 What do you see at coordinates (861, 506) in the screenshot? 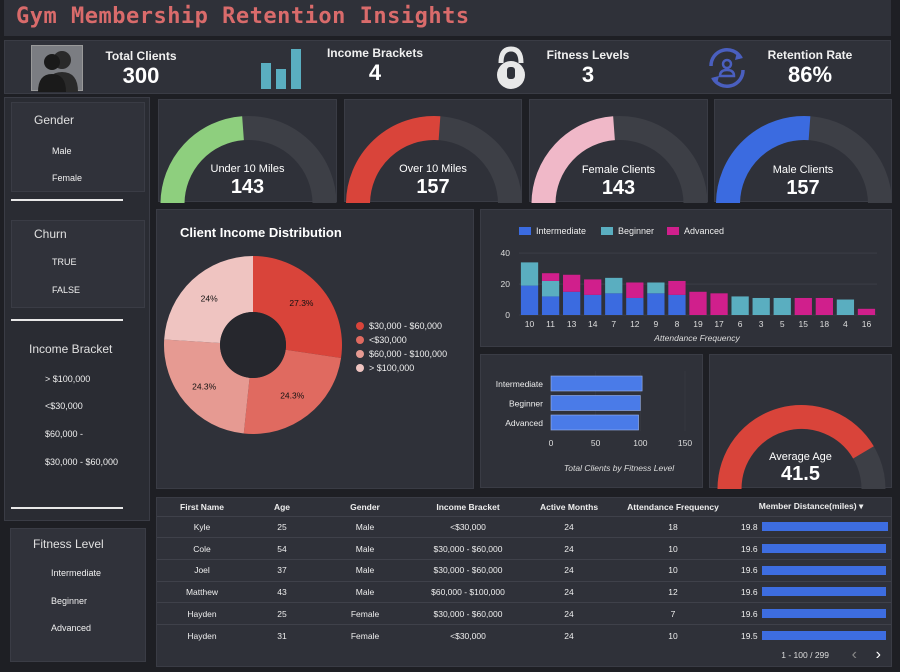
I see `sort-desc-icon: ▾` at bounding box center [861, 506].